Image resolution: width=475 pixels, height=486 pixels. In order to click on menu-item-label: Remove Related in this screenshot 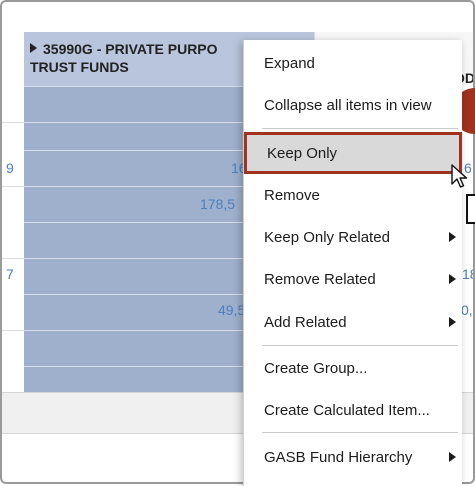, I will do `click(320, 279)`.